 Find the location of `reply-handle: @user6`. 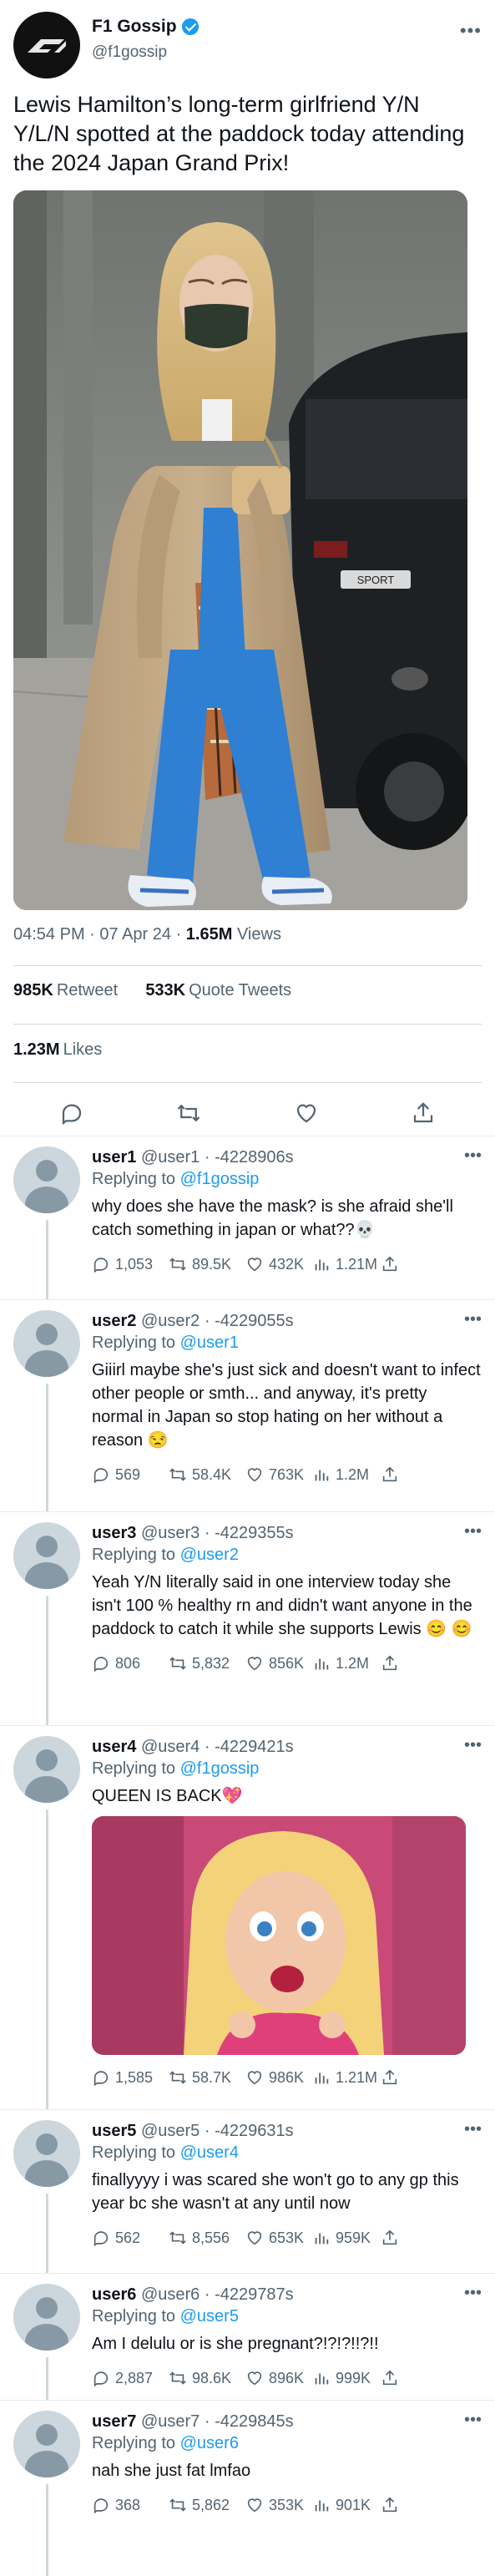

reply-handle: @user6 is located at coordinates (170, 2294).